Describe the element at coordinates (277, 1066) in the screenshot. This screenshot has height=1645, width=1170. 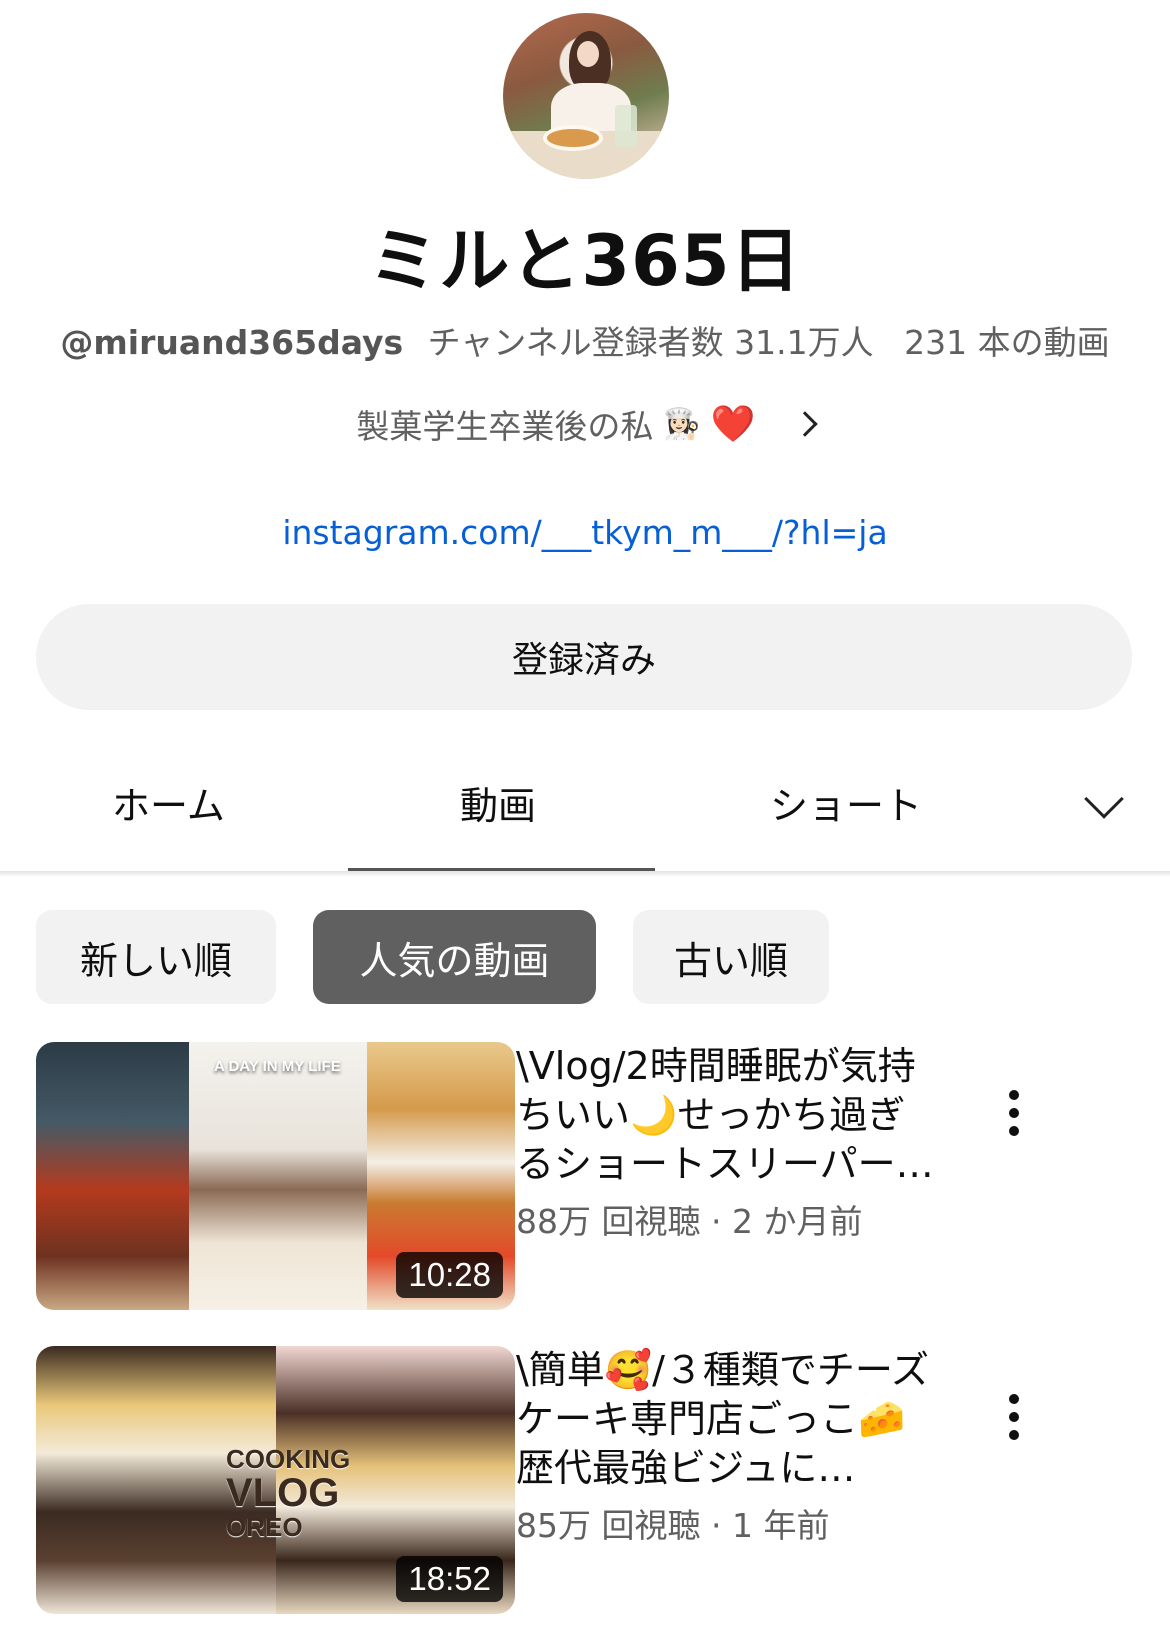
I see `thumbnail-text: A DAY IN MY LIFE` at that location.